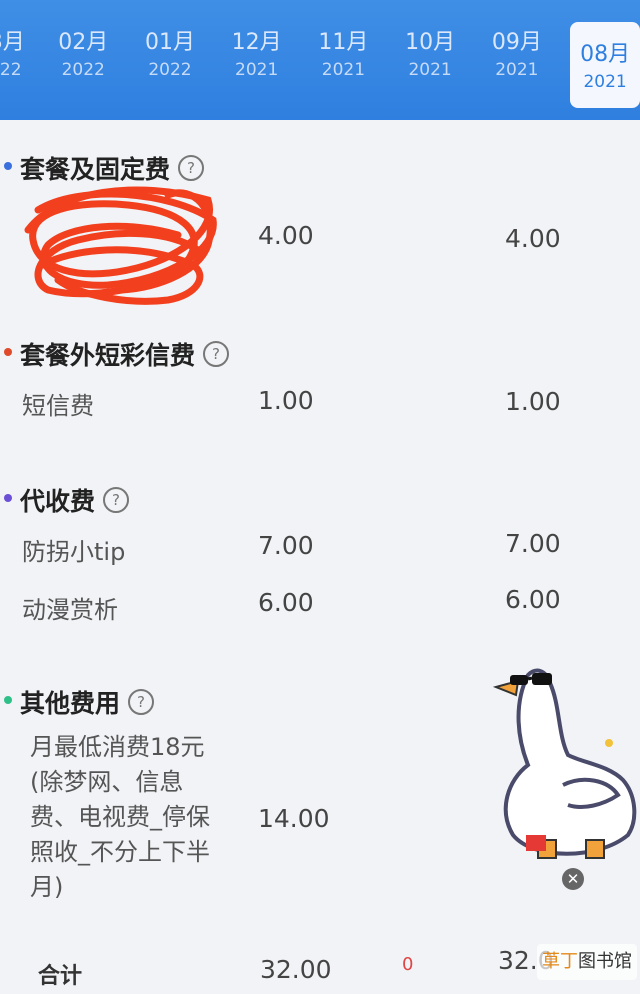 This screenshot has height=994, width=640. Describe the element at coordinates (533, 599) in the screenshot. I see `collect-row-value-compare: 6.00` at that location.